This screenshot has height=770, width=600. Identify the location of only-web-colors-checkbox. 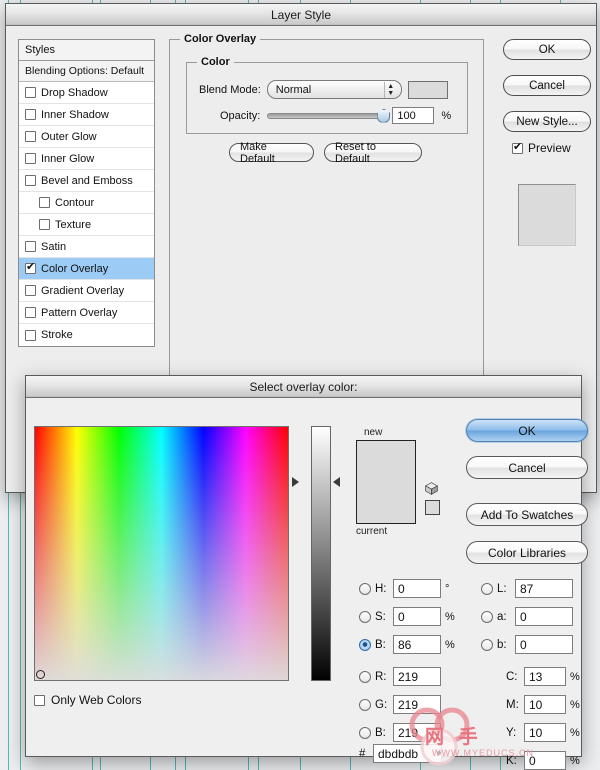
(39, 700).